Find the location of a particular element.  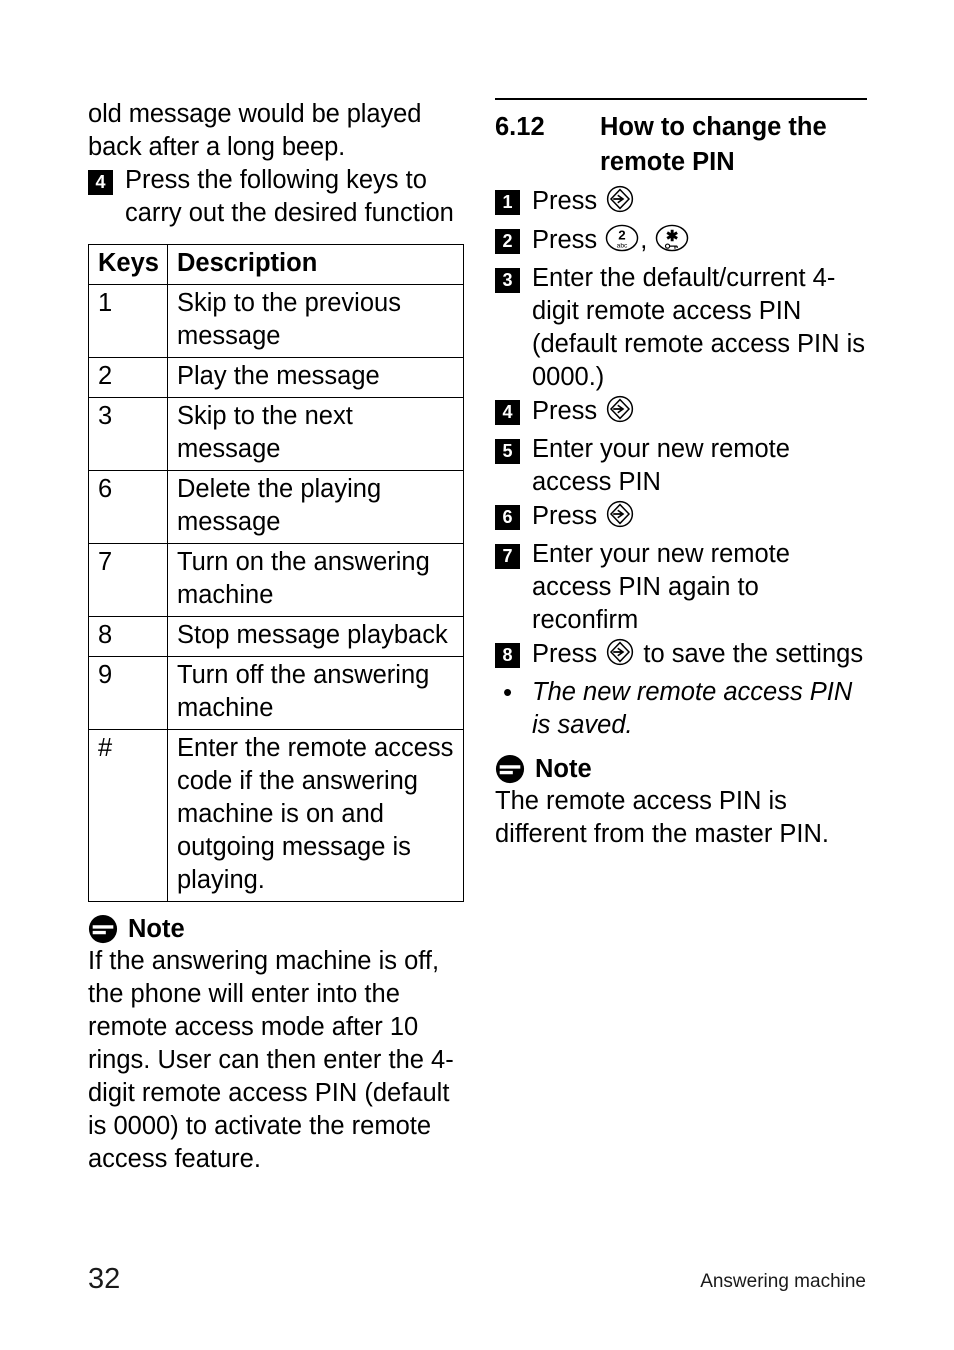

note-heading-left: Note is located at coordinates (275, 929).